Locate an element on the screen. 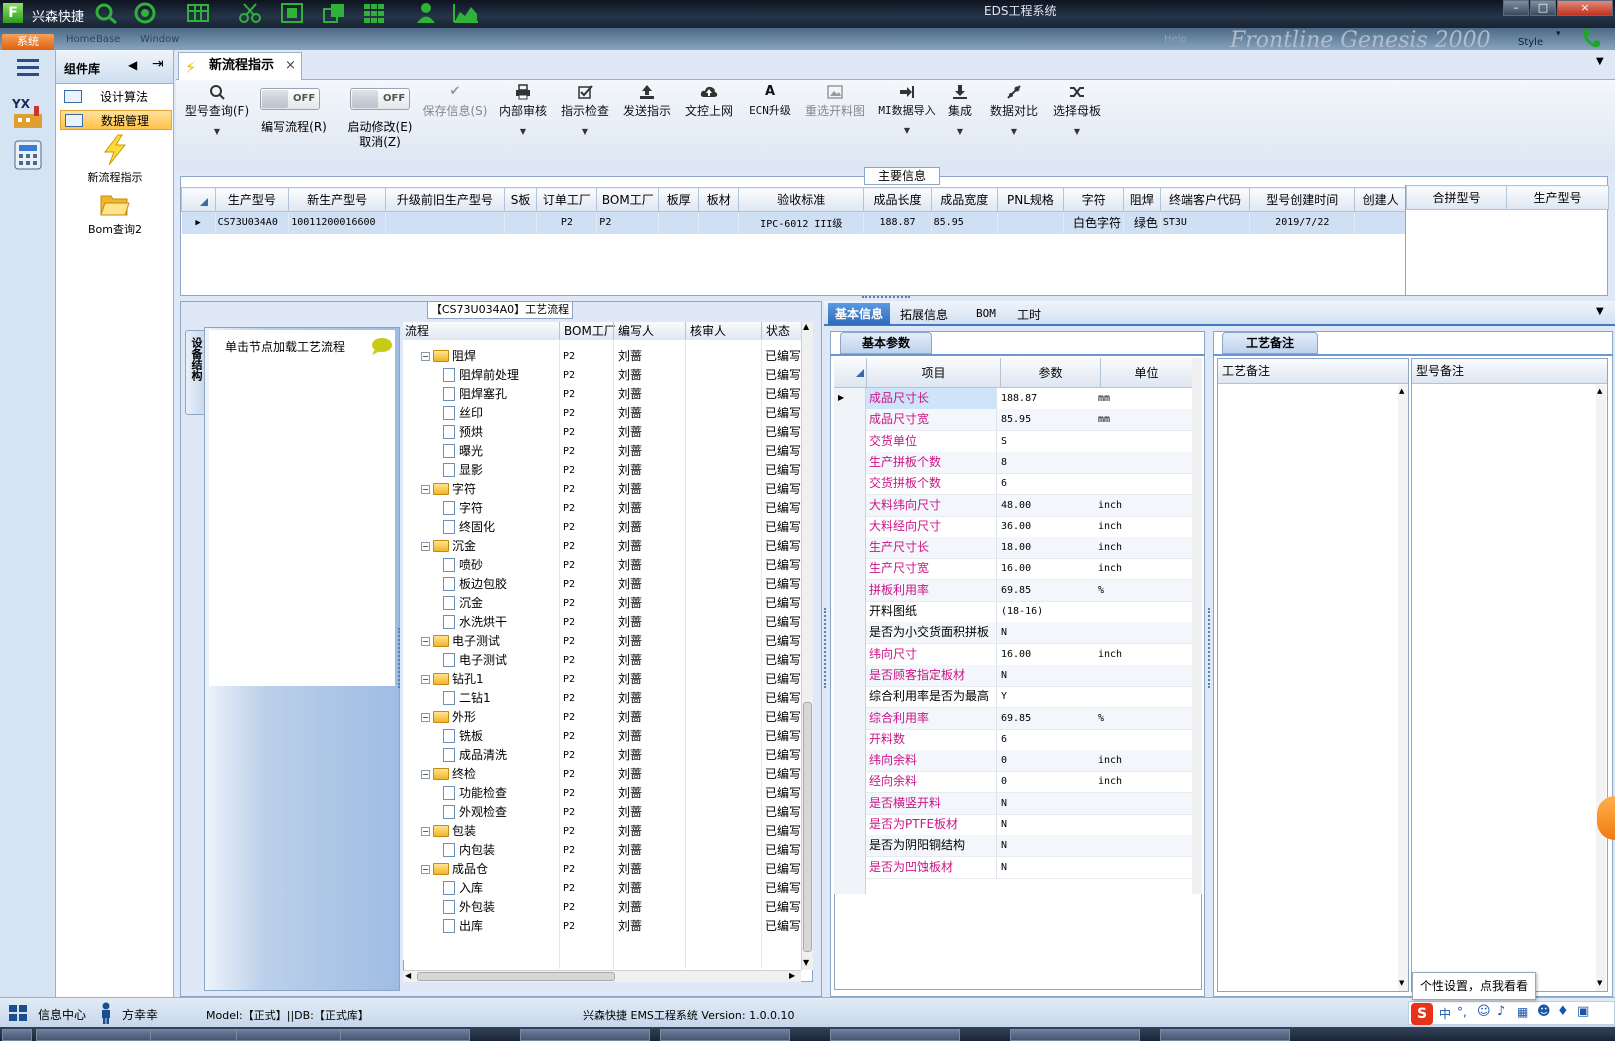 This screenshot has width=1615, height=1041. column-header: BOM工厂 is located at coordinates (587, 331).